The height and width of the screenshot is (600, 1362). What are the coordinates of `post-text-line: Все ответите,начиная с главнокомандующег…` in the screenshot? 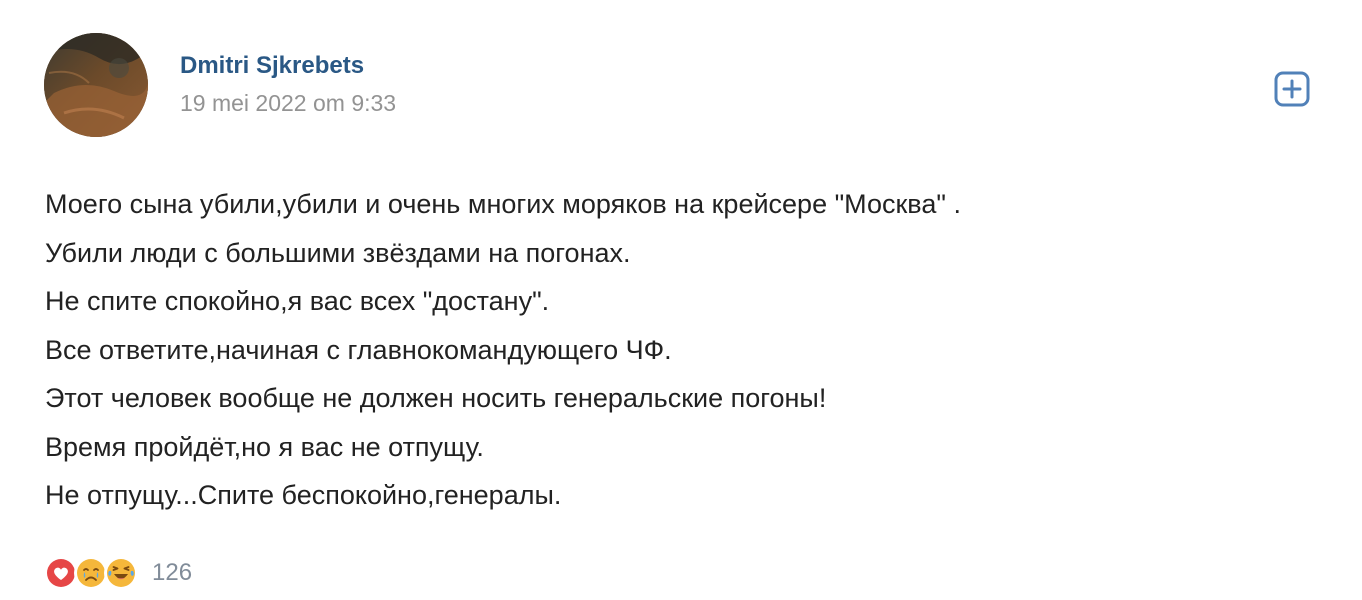 It's located at (358, 349).